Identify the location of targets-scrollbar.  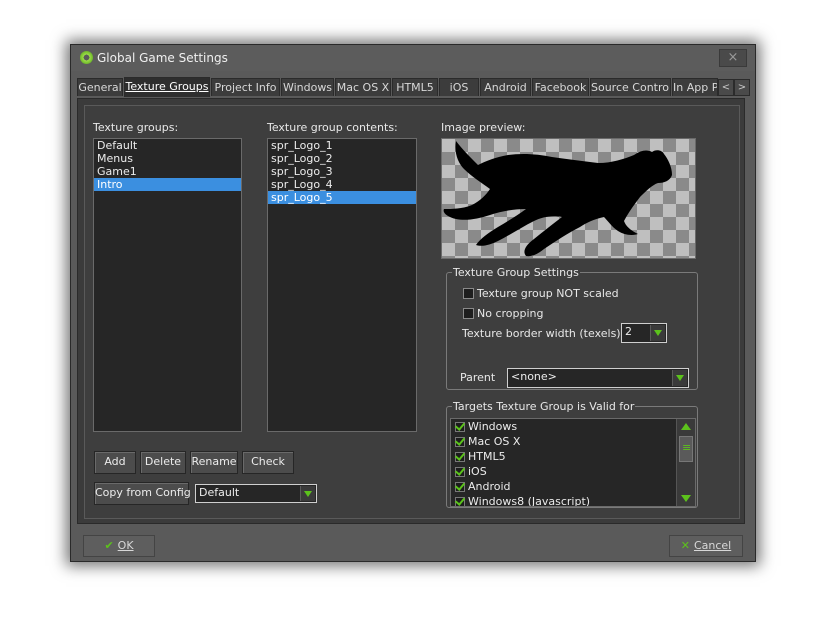
(685, 462).